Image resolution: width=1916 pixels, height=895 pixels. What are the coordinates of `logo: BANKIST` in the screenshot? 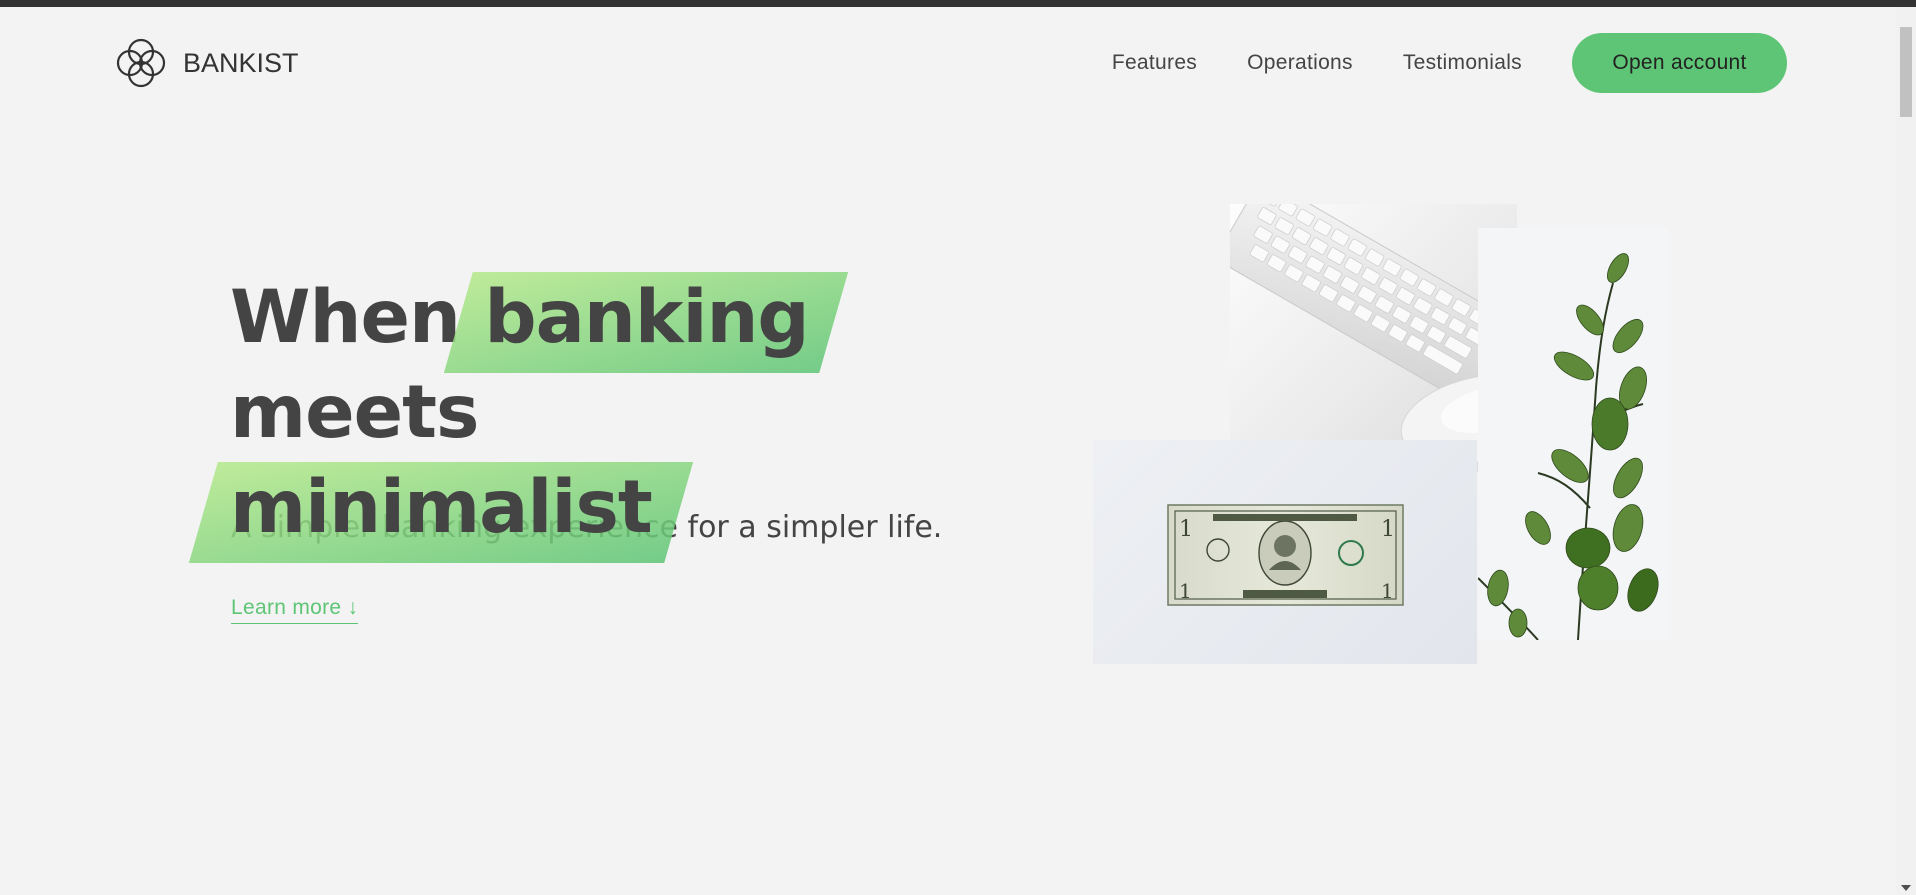 It's located at (205, 63).